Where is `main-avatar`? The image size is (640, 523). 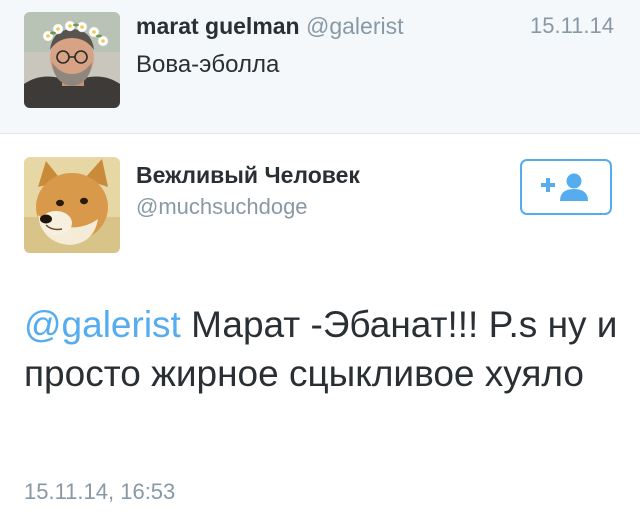 main-avatar is located at coordinates (72, 205).